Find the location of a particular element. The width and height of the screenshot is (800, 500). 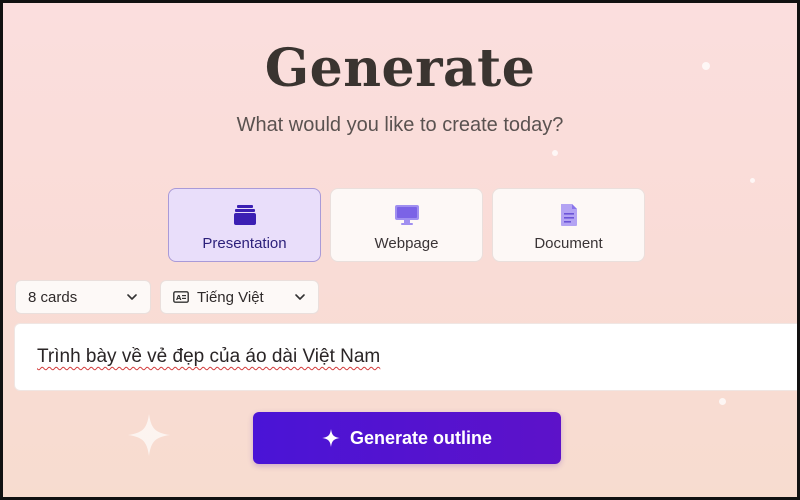

presentation-icon is located at coordinates (245, 215).